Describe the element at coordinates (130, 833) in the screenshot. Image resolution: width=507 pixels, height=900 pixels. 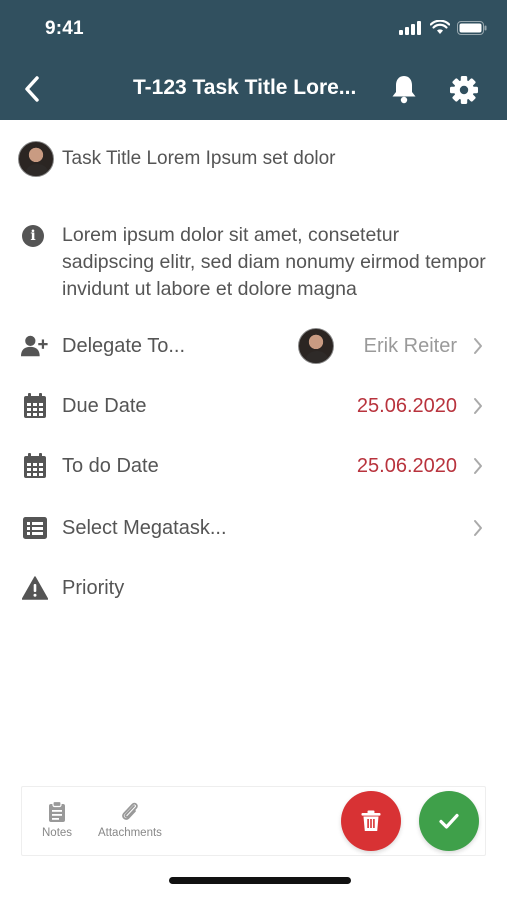
I see `tab-attachments-label: Attachments` at that location.